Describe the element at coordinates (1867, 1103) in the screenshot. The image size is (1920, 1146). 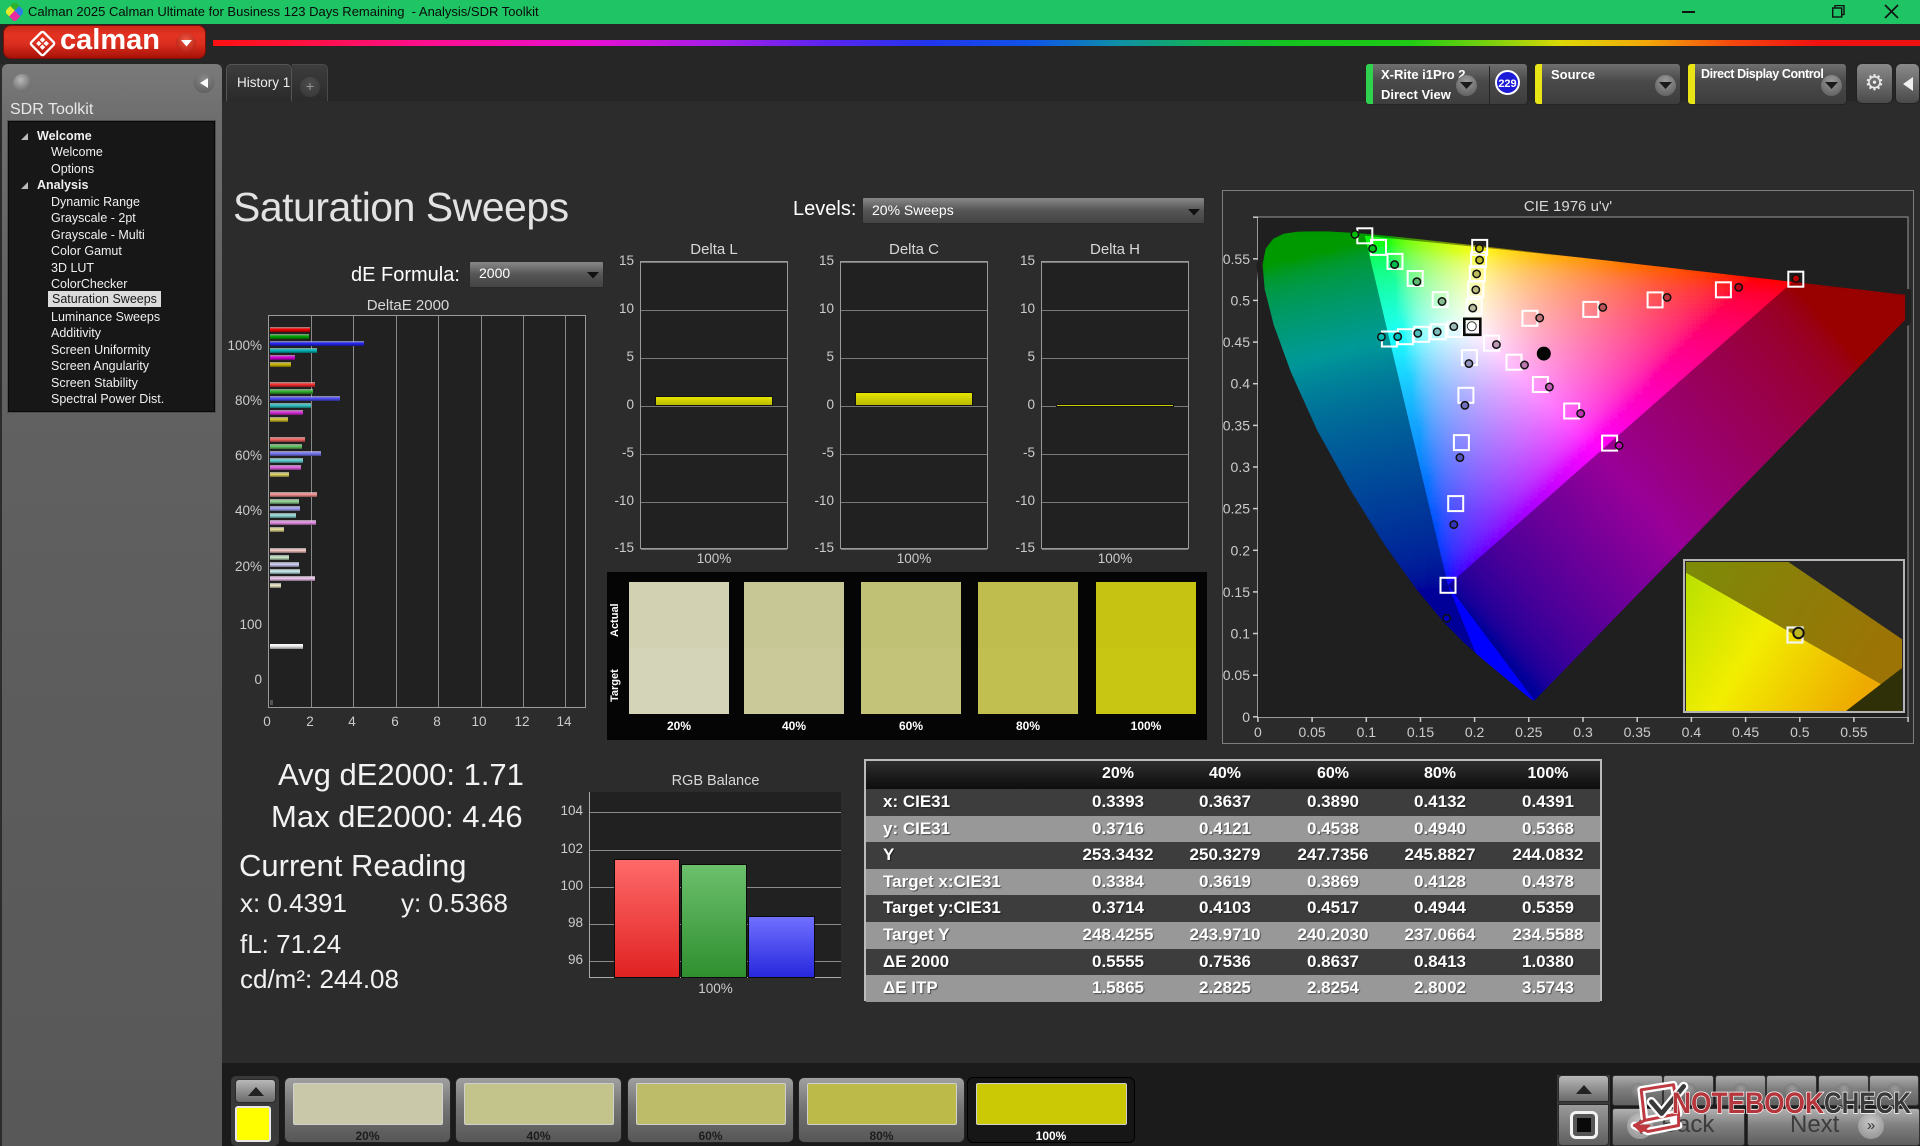
I see `svg-text: CHECK` at that location.